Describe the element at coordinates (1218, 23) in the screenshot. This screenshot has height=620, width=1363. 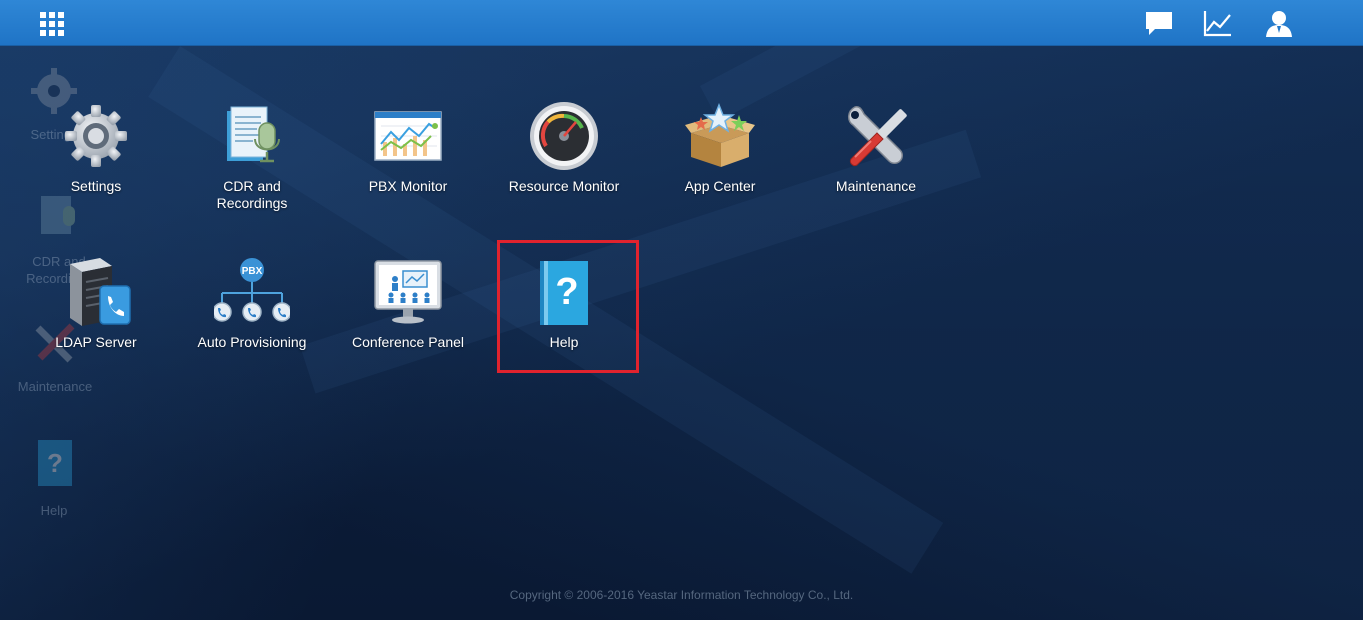
I see `line-chart-icon` at that location.